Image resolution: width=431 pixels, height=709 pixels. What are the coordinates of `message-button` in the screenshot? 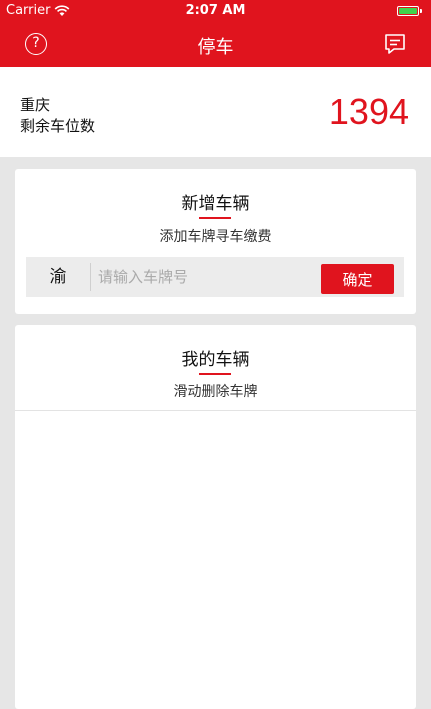 It's located at (395, 44).